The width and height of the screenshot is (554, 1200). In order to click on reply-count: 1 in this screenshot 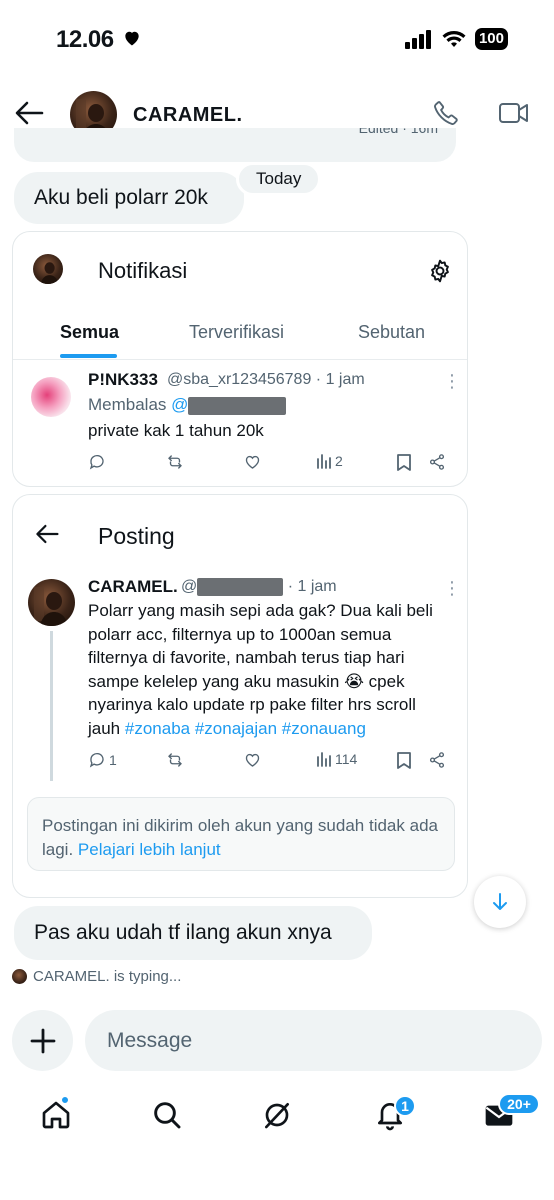, I will do `click(113, 760)`.